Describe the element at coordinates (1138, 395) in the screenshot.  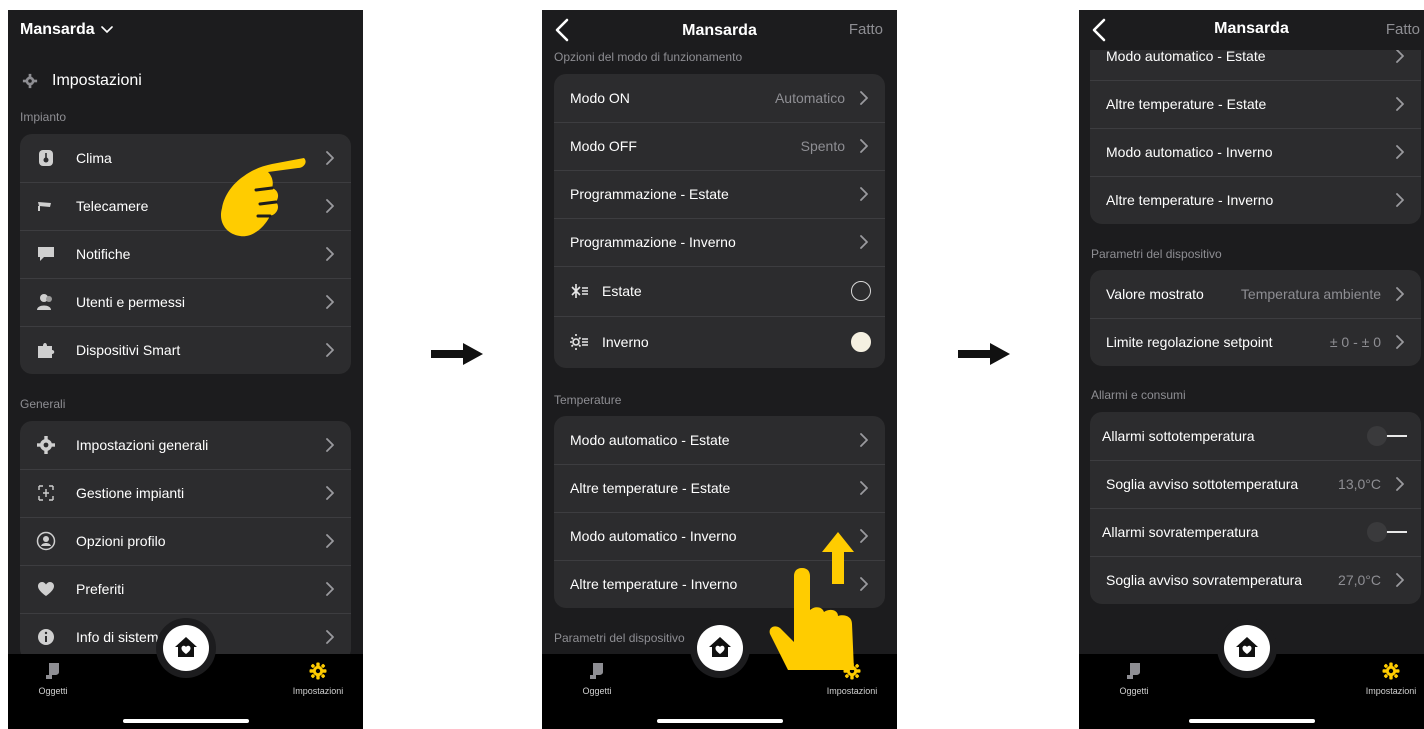
I see `section-alarms: Allarmi e consumi` at that location.